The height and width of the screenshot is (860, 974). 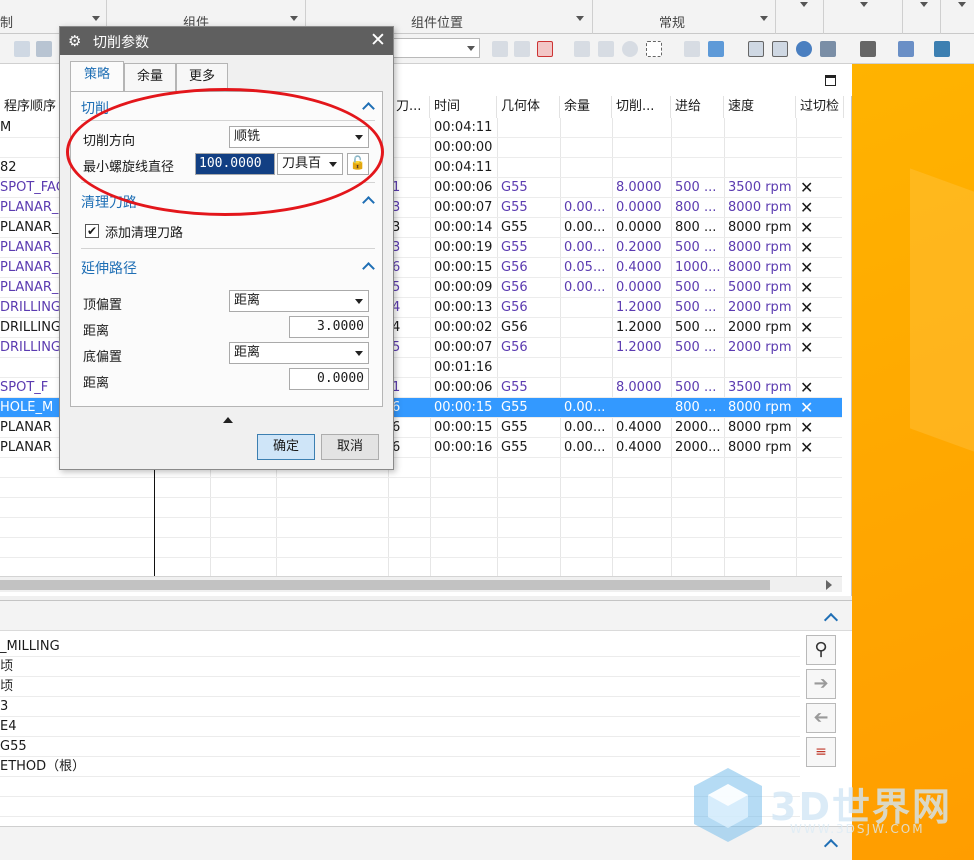 I want to click on gear-icon: ⚙, so click(x=74, y=41).